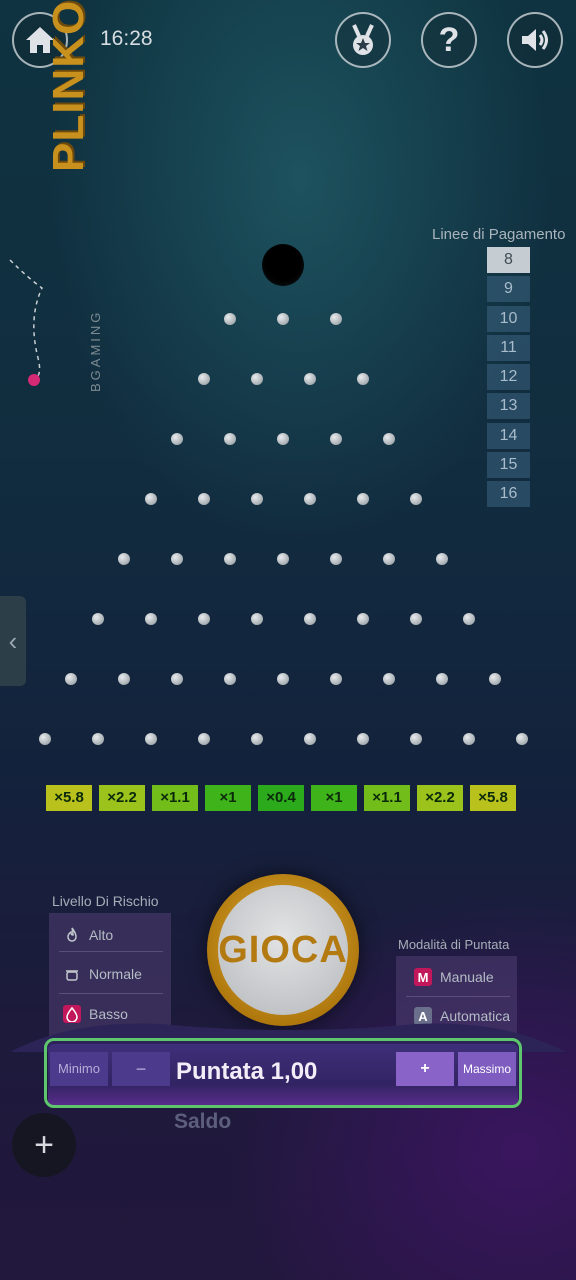 The image size is (576, 1280). I want to click on sound-icon, so click(535, 40).